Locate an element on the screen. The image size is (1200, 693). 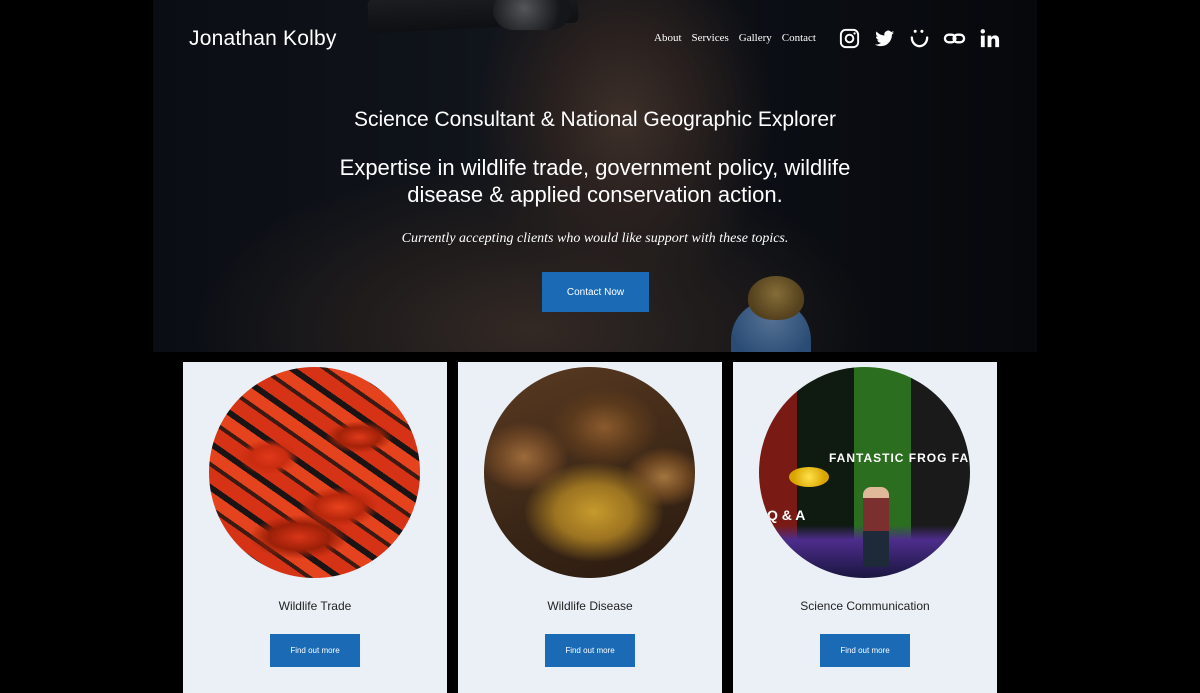
link-icon is located at coordinates (954, 38).